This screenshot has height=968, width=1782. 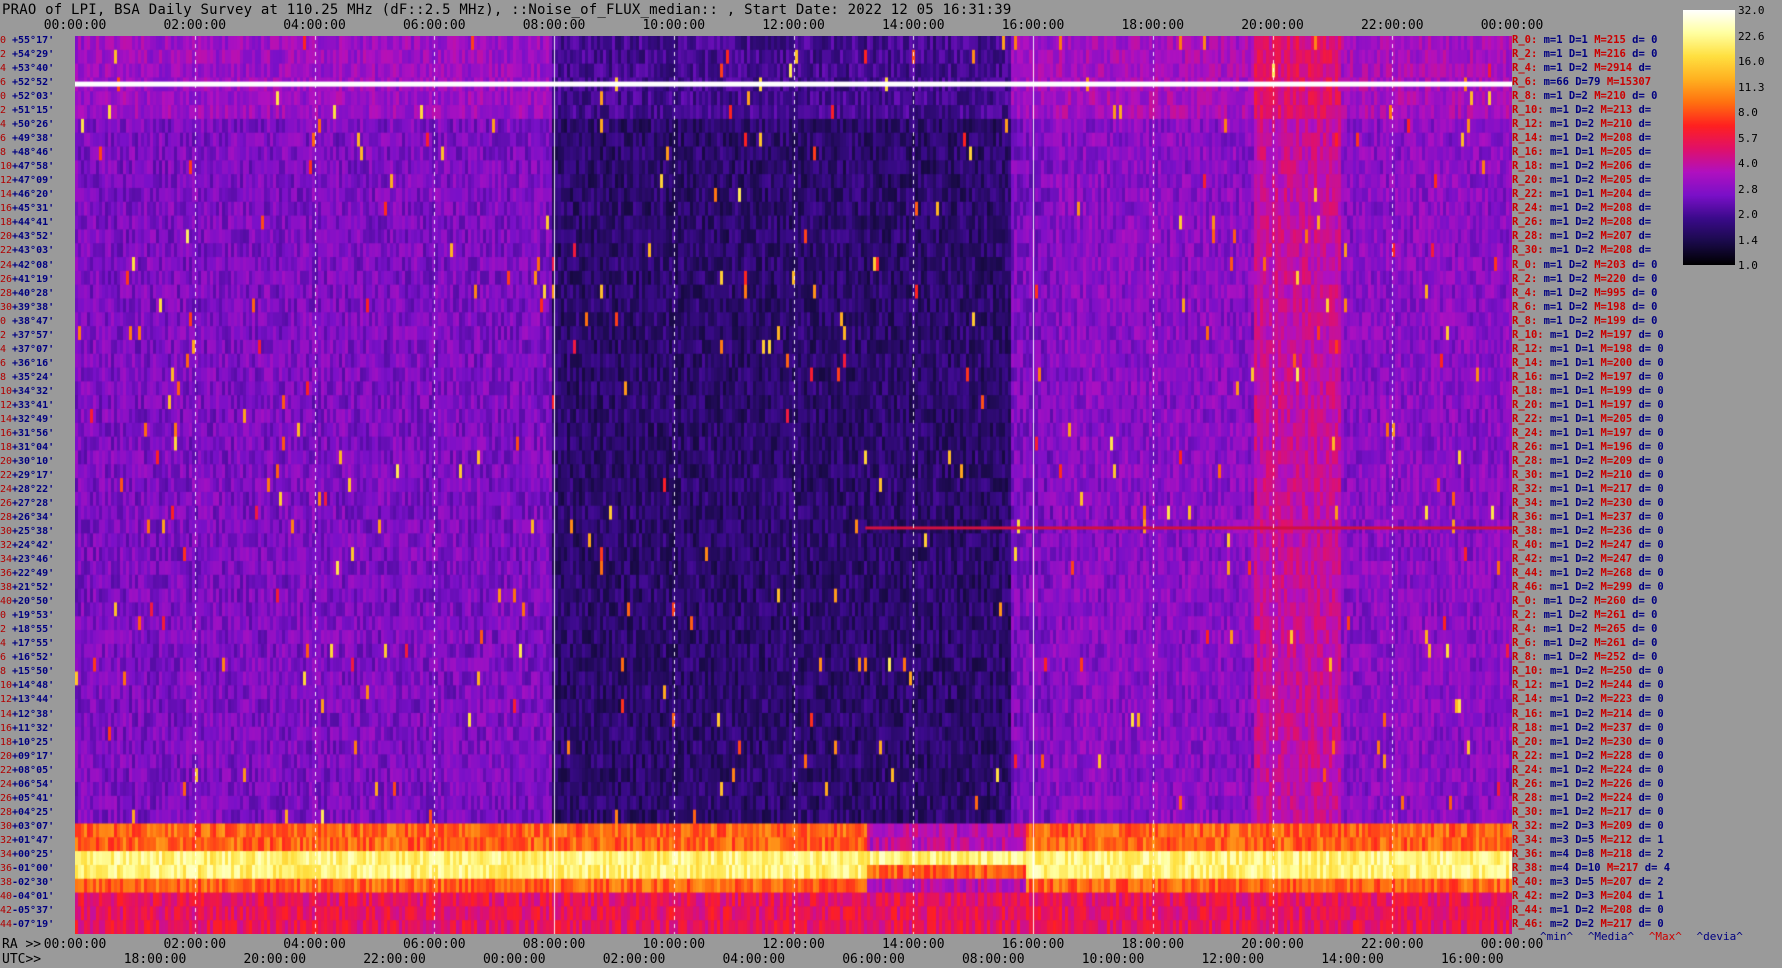 What do you see at coordinates (27, 475) in the screenshot?
I see `dec-label: 22+29°17'` at bounding box center [27, 475].